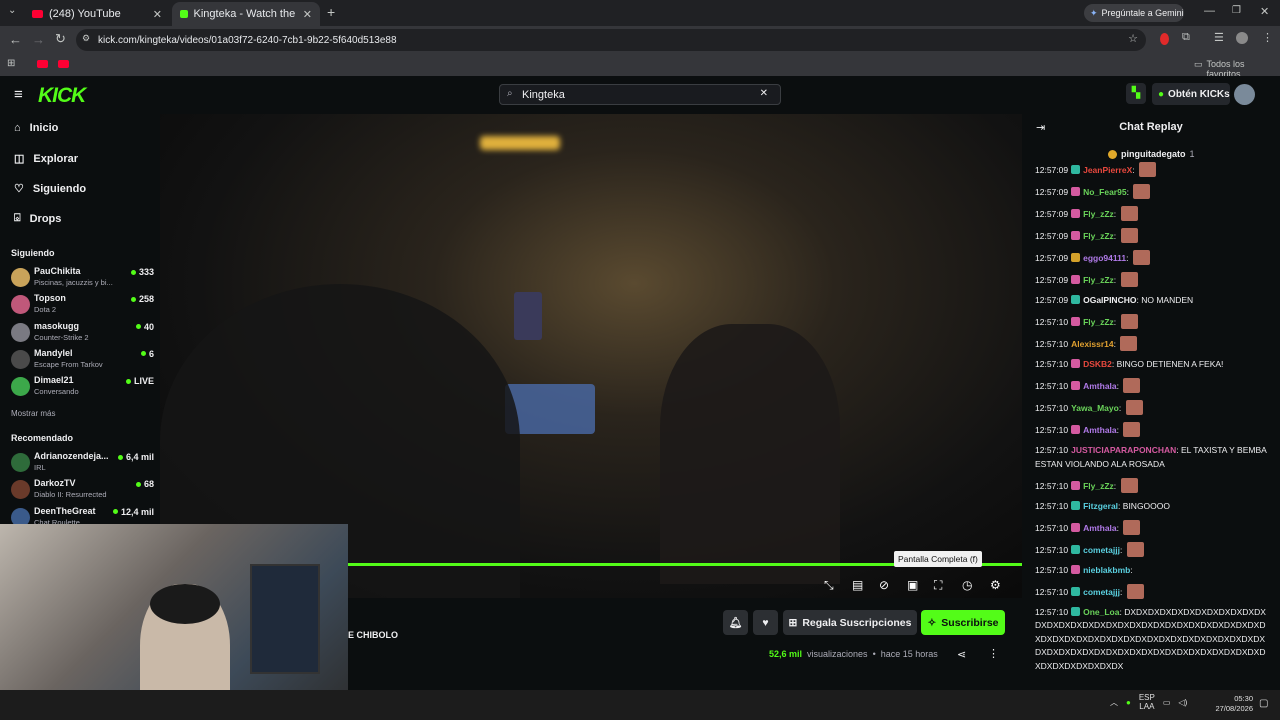  Describe the element at coordinates (993, 653) in the screenshot. I see `more-options-icon: ⋮` at that location.